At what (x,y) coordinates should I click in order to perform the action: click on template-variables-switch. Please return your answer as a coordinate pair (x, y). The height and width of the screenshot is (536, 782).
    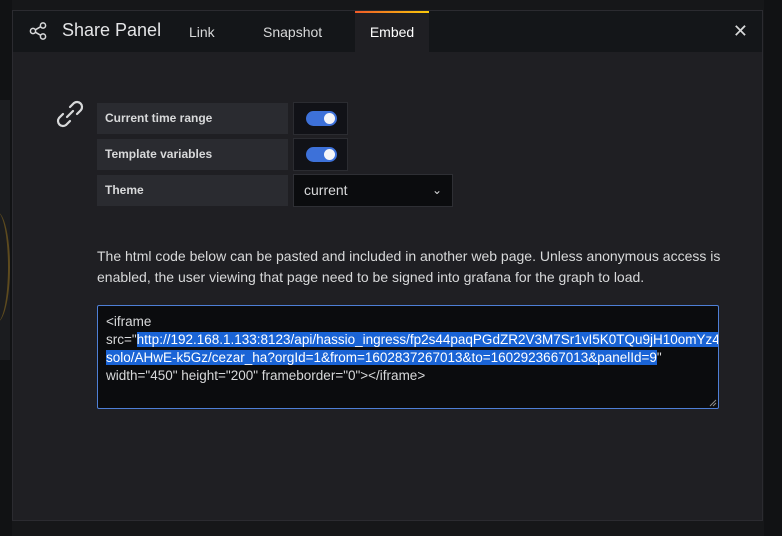
    Looking at the image, I should click on (320, 154).